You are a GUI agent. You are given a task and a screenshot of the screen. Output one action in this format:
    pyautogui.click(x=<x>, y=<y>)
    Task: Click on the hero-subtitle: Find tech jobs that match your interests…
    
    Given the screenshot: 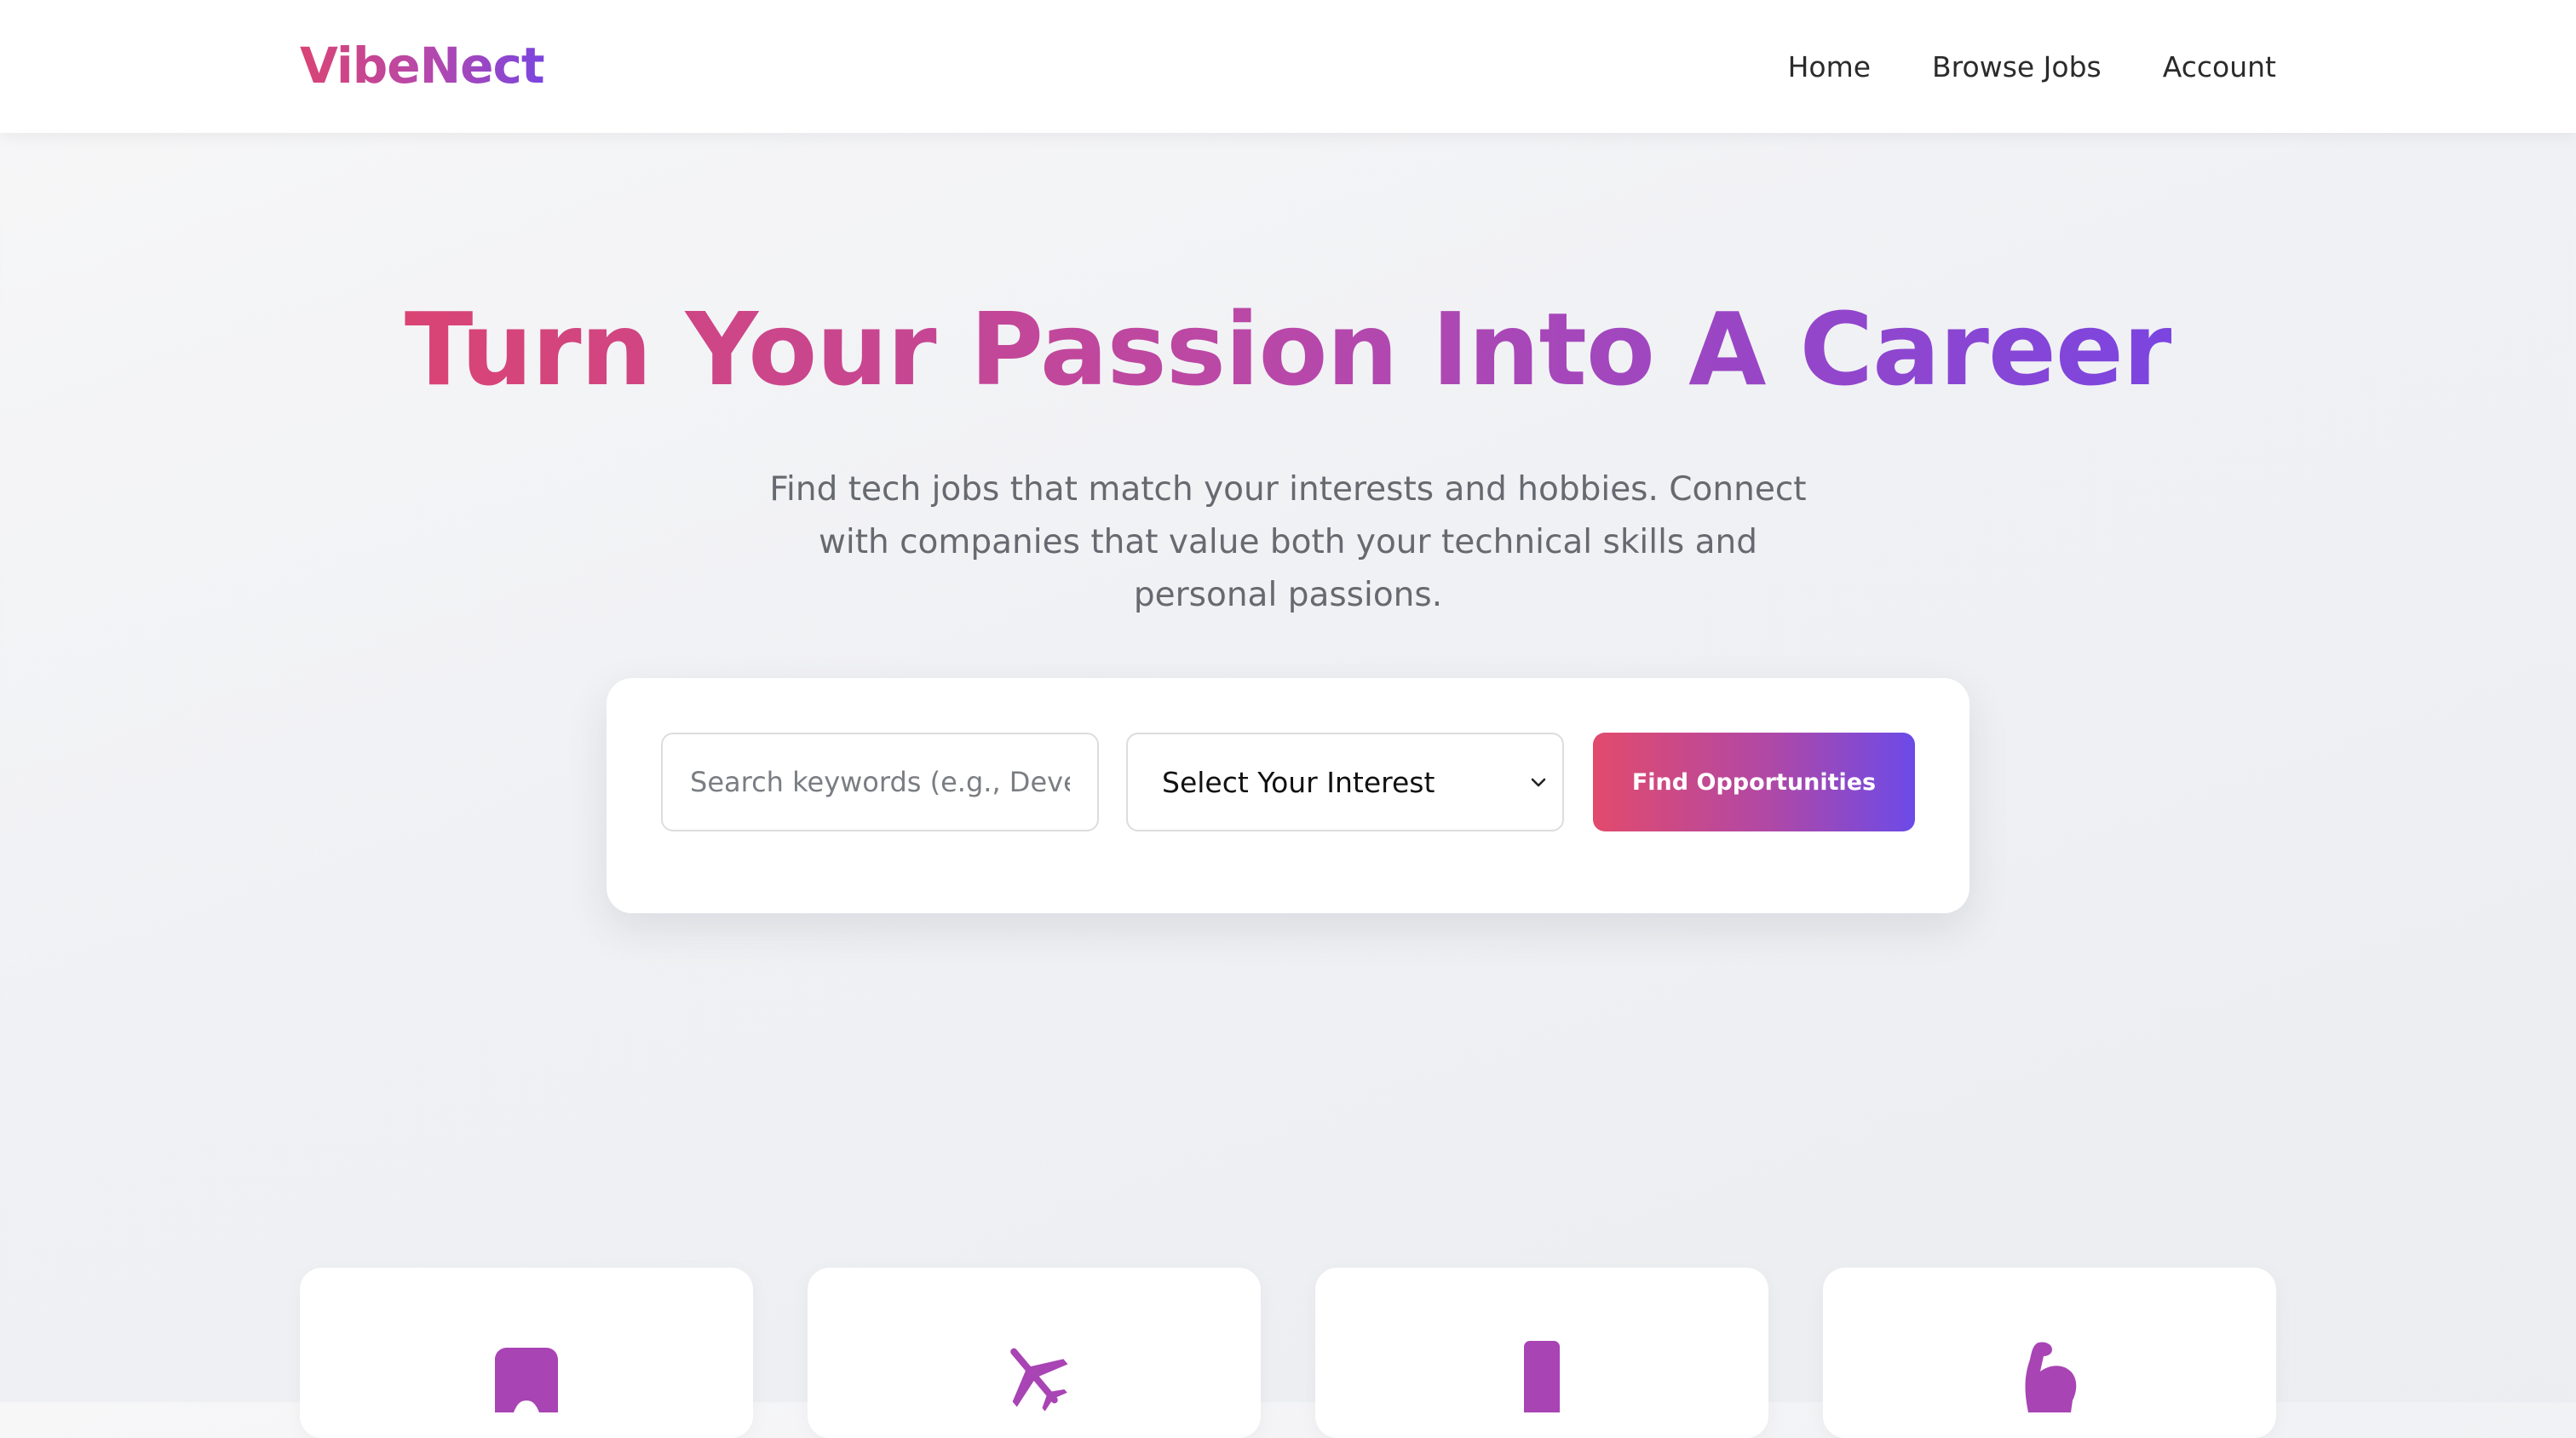 What is the action you would take?
    pyautogui.click(x=1288, y=542)
    